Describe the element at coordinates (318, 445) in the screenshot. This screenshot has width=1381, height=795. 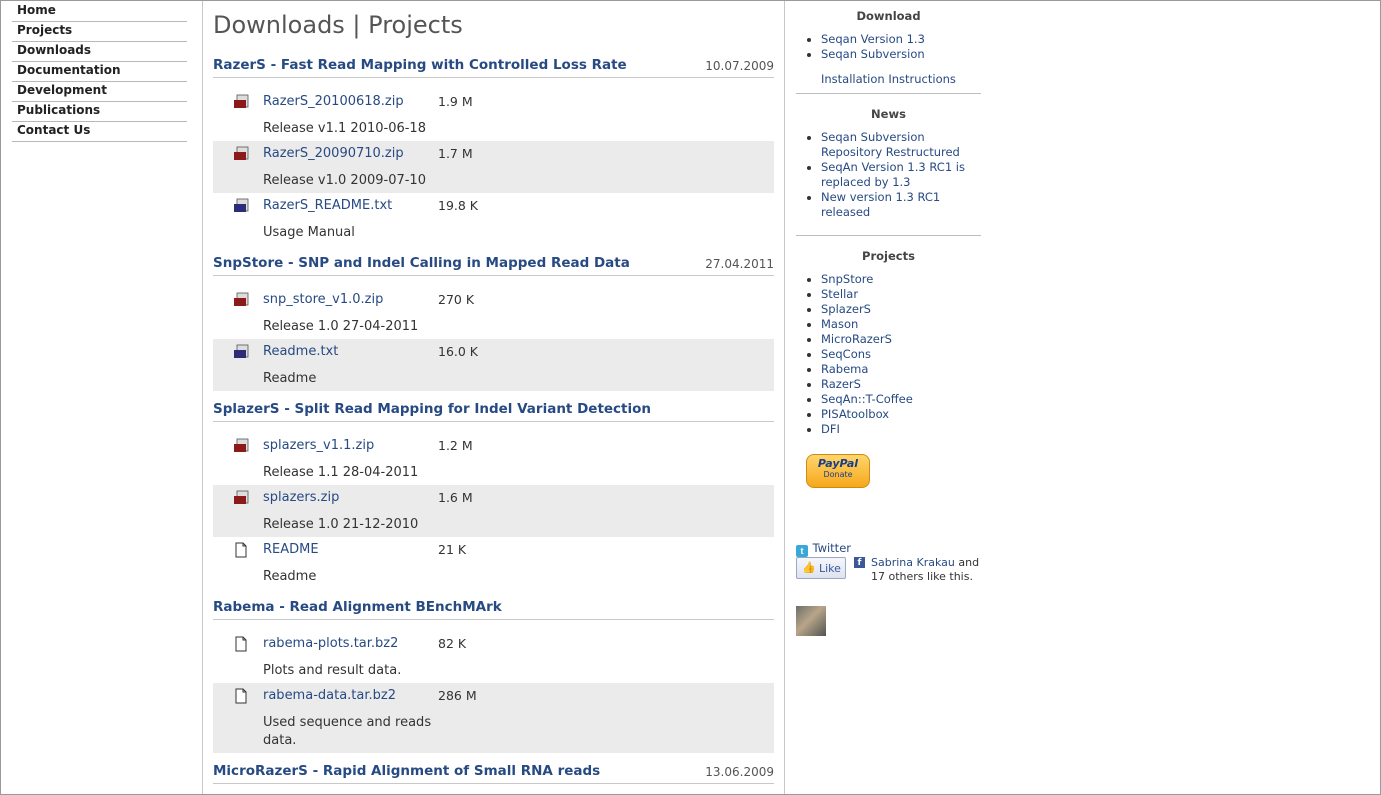
I see `file-download-link: splazers_v1.1.zip` at that location.